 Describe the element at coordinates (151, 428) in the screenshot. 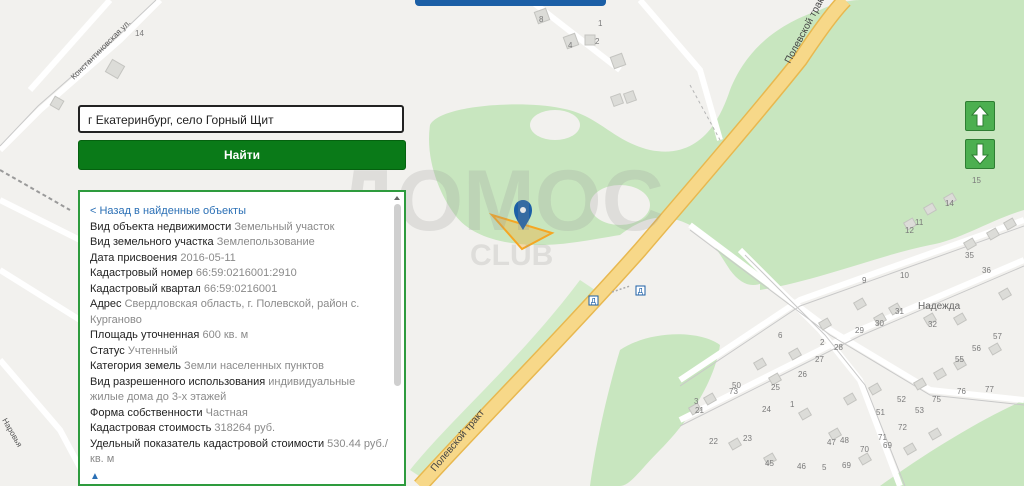

I see `attribute-label: Кадастровая стоимость` at that location.